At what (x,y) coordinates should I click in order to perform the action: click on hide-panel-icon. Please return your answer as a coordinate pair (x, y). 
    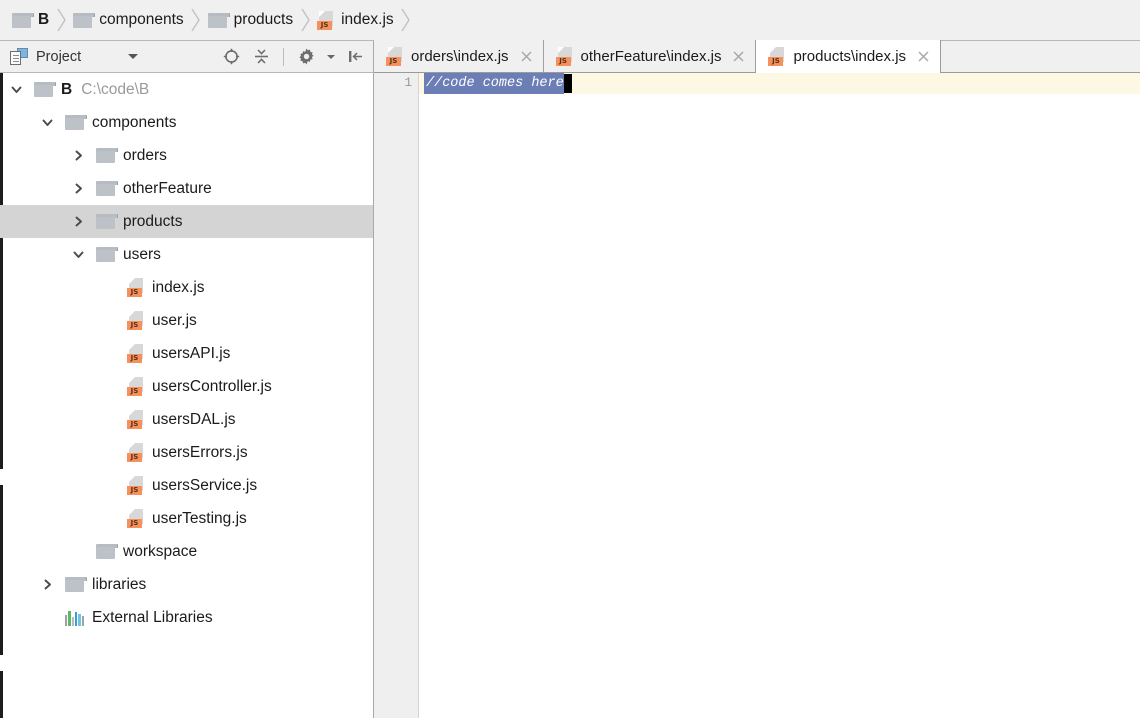
    Looking at the image, I should click on (355, 57).